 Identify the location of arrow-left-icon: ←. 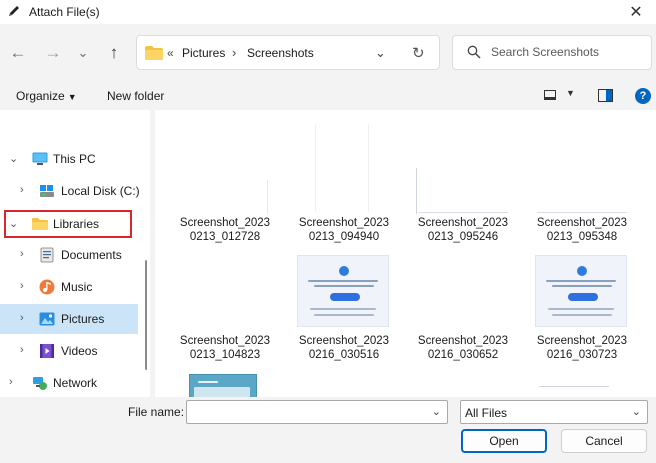
(18, 52).